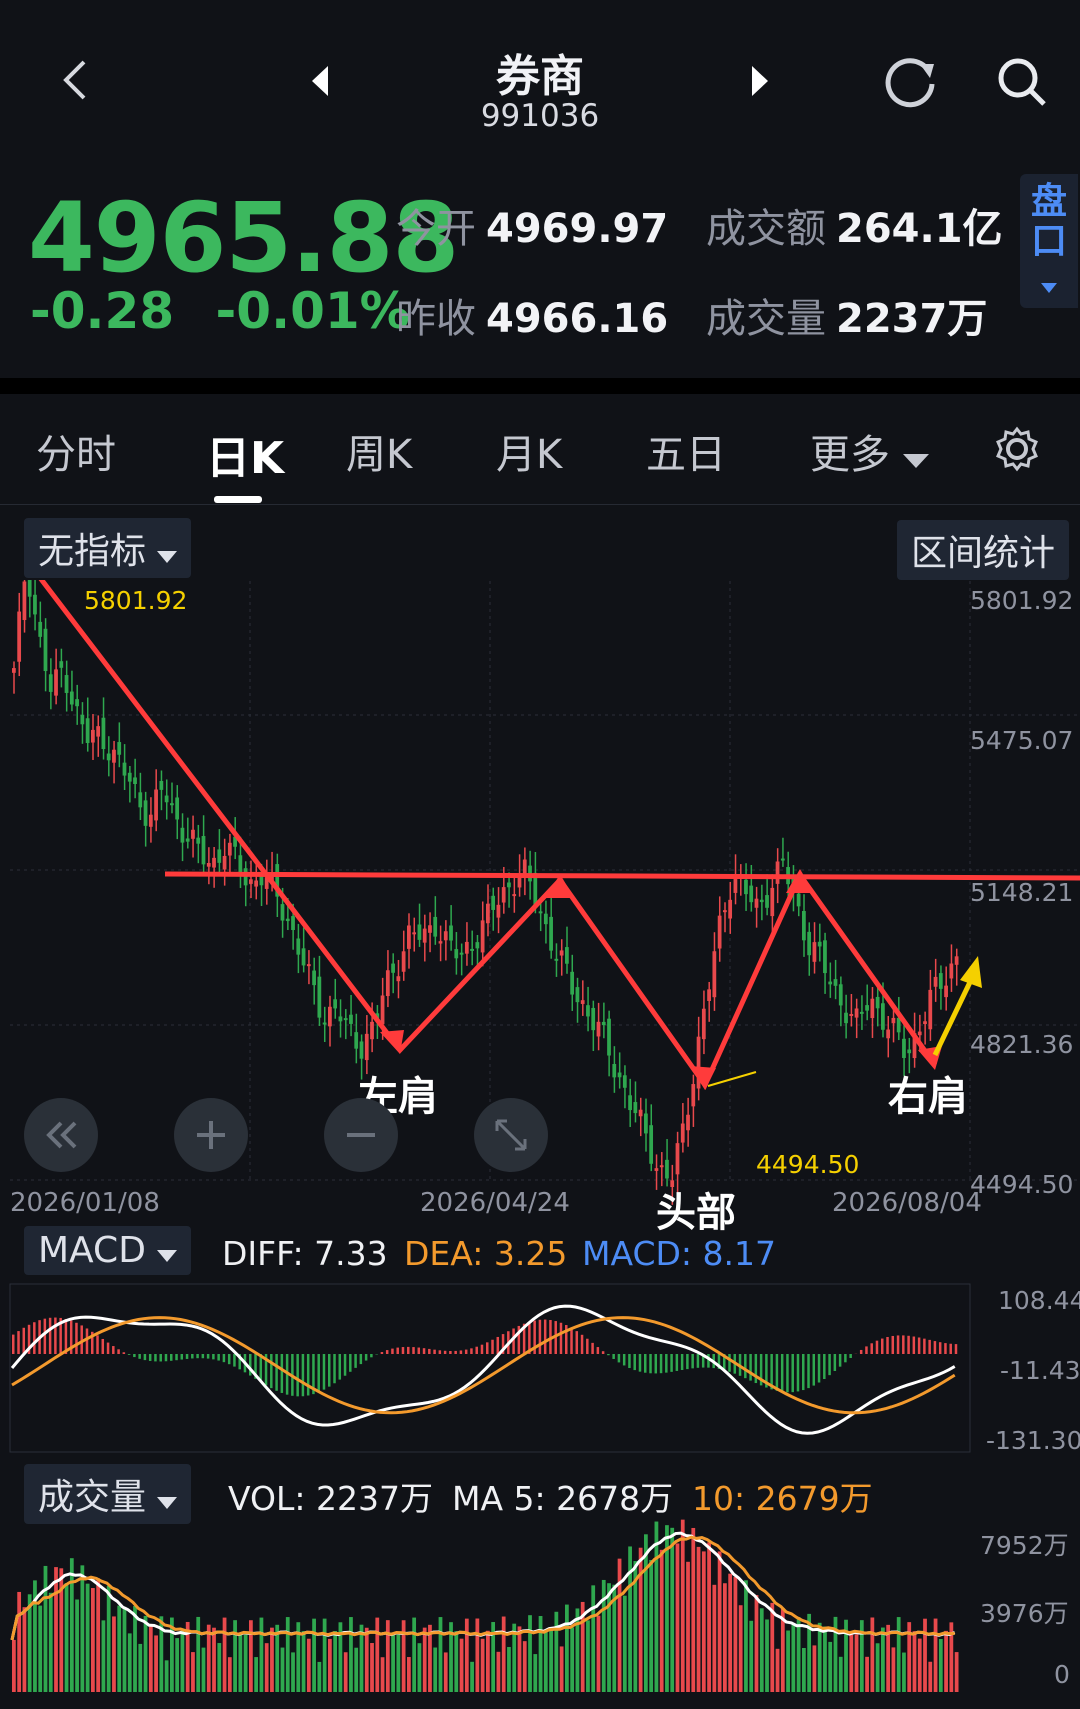  What do you see at coordinates (245, 454) in the screenshot?
I see `tab-daily-k: 日K` at bounding box center [245, 454].